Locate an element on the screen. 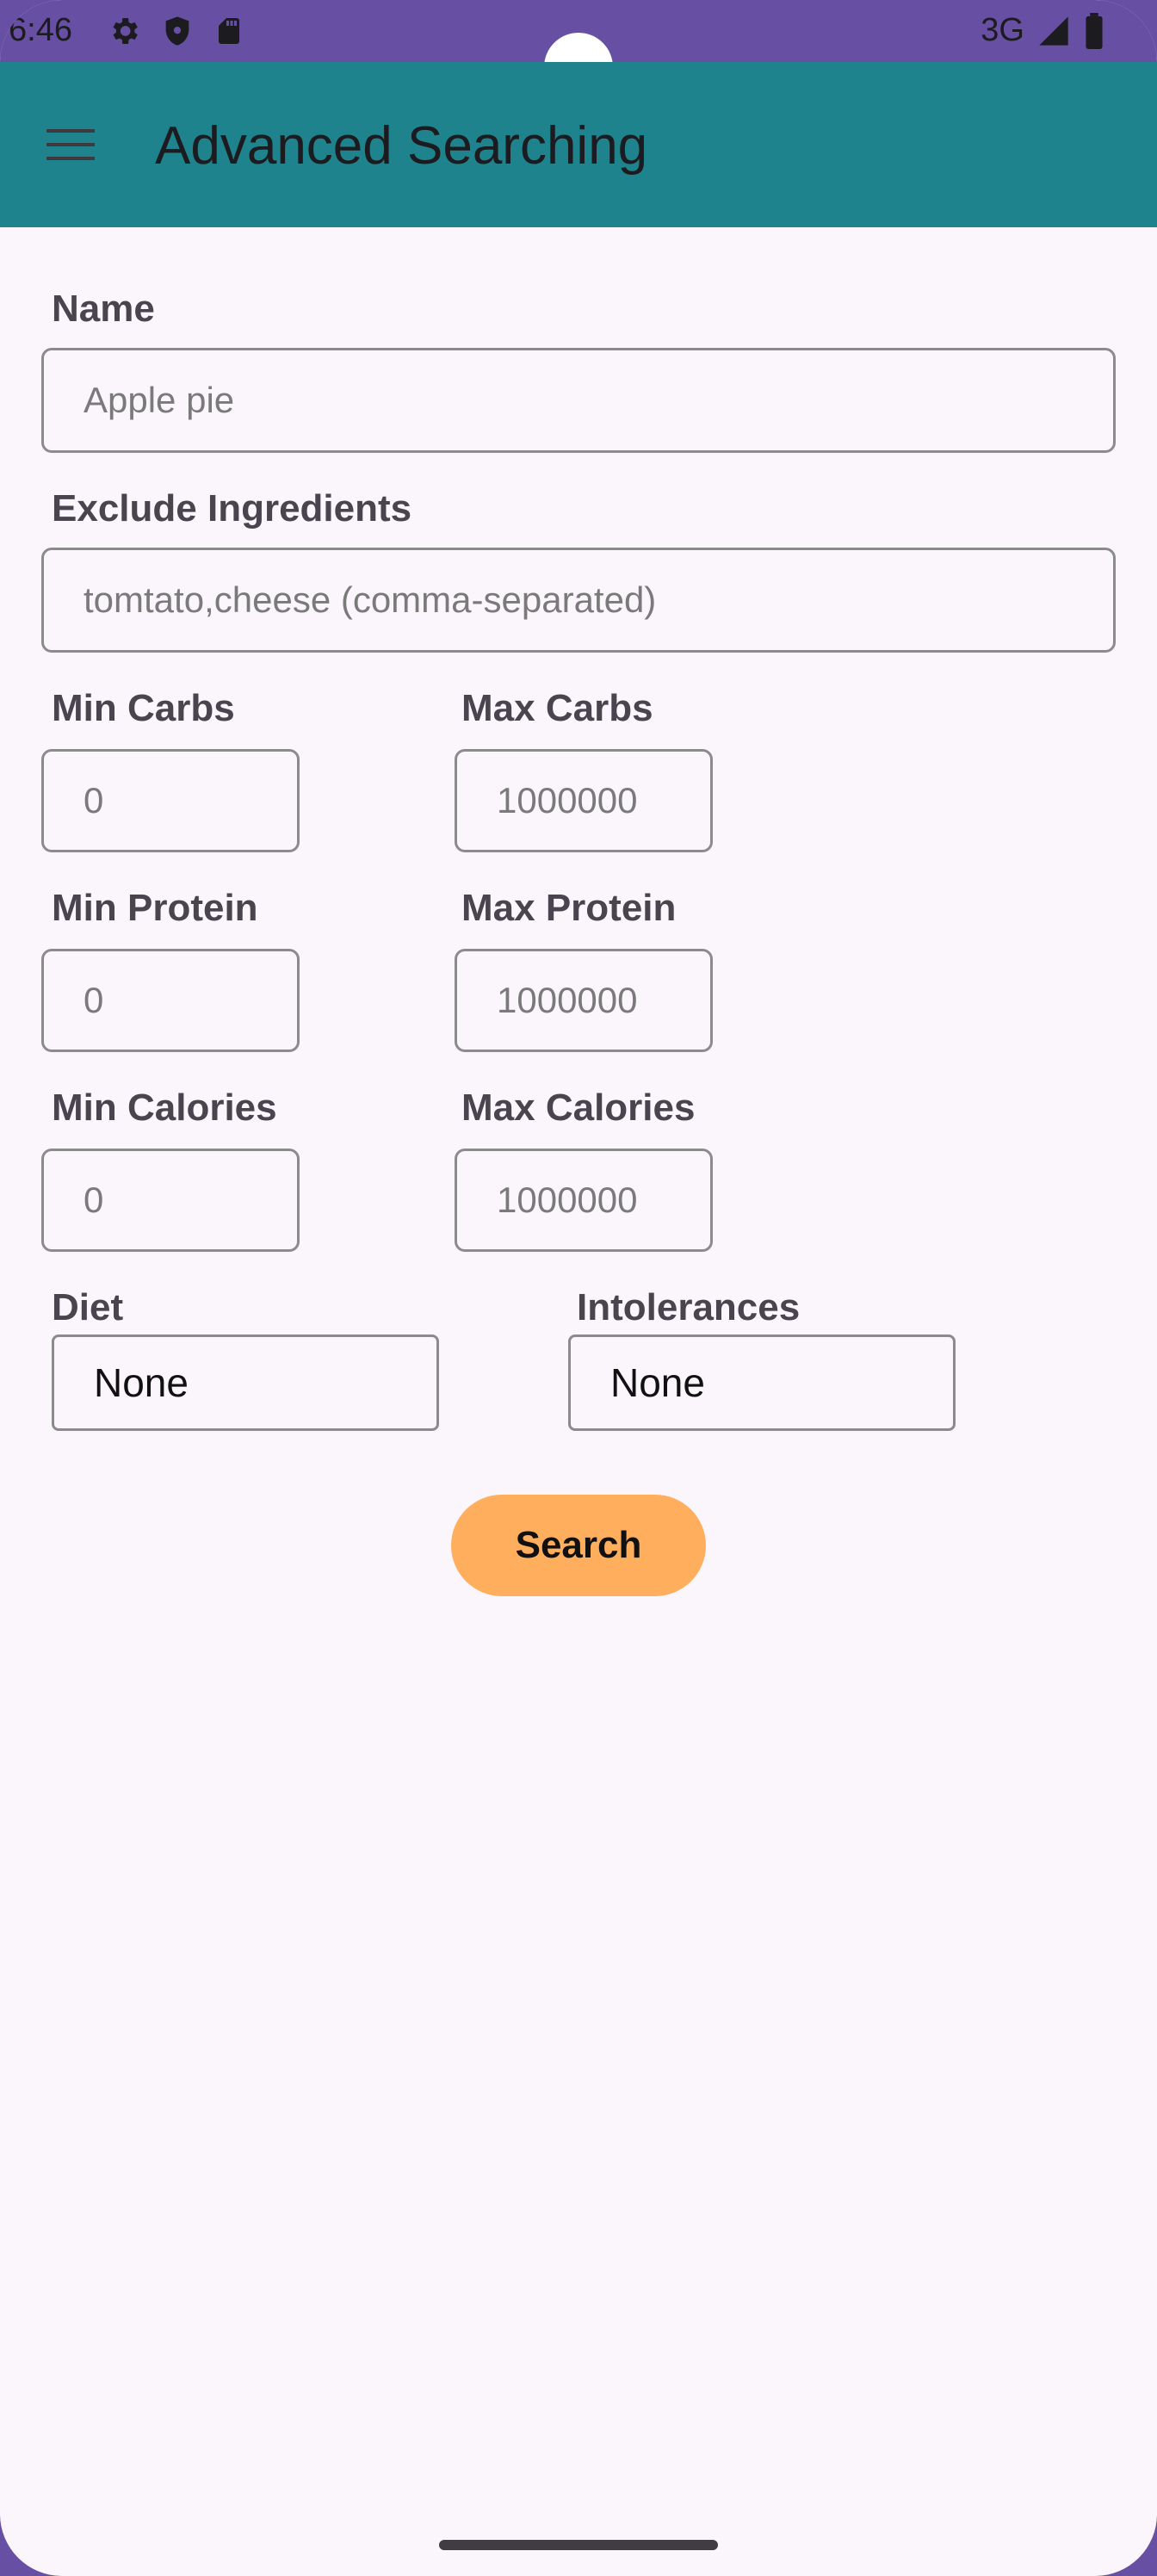 Image resolution: width=1157 pixels, height=2576 pixels. status-icons-left is located at coordinates (175, 31).